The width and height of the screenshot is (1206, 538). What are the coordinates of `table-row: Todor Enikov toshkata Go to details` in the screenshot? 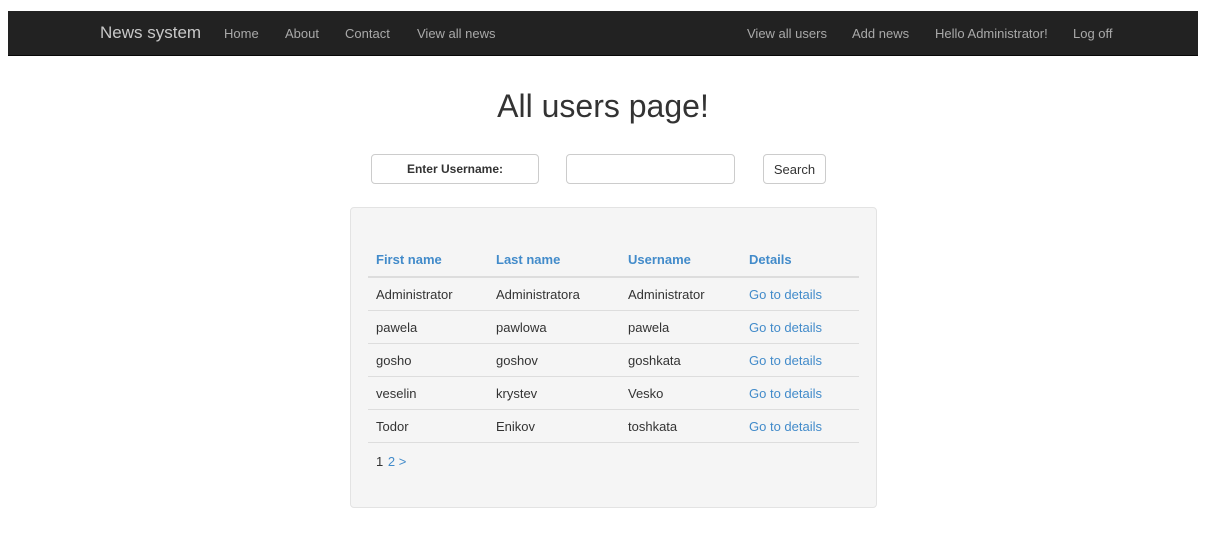 It's located at (613, 426).